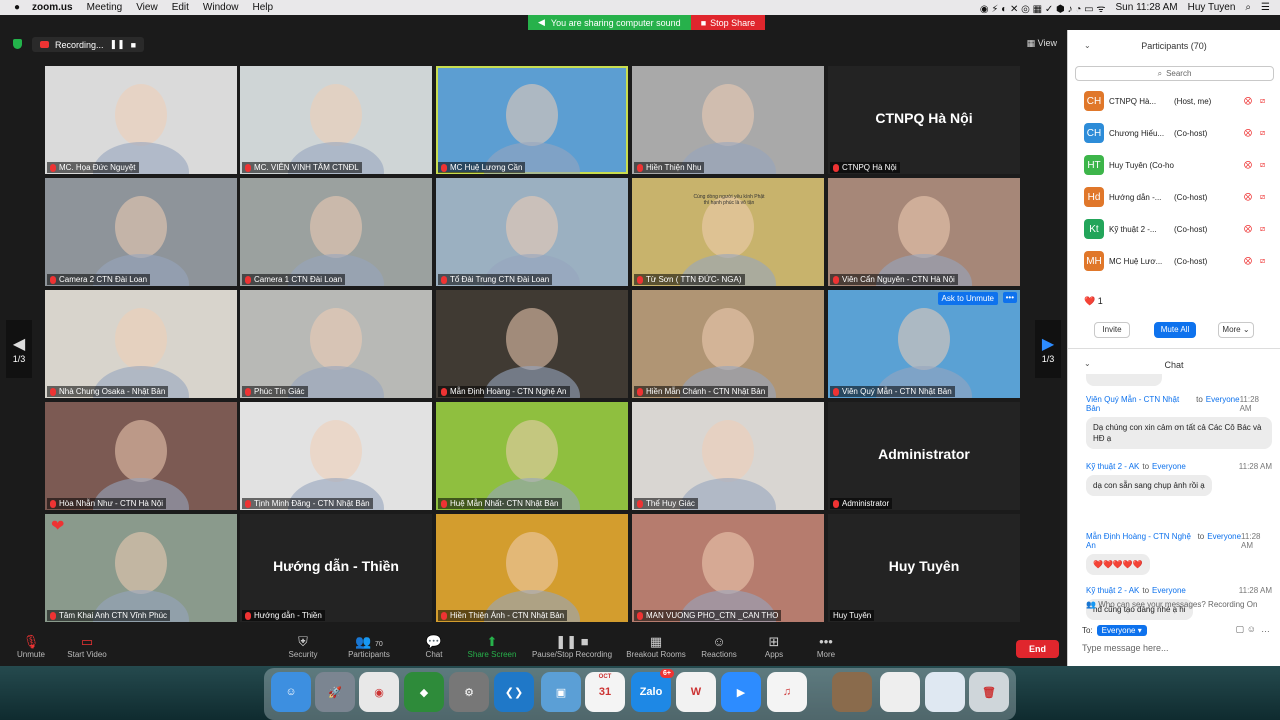 This screenshot has height=720, width=1280. Describe the element at coordinates (1037, 649) in the screenshot. I see `end-meeting-button: End` at that location.